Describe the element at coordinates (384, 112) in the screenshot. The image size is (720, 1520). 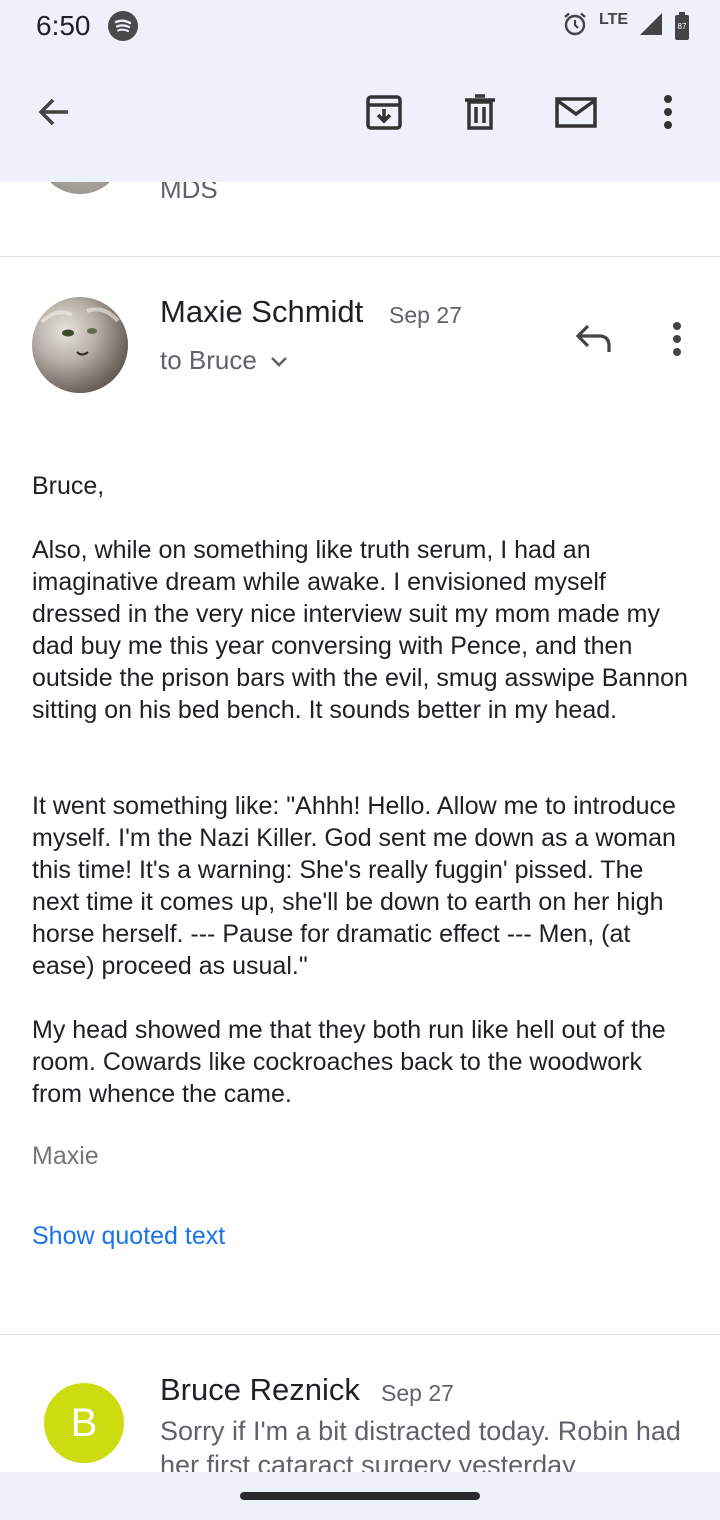
I see `archive-icon` at that location.